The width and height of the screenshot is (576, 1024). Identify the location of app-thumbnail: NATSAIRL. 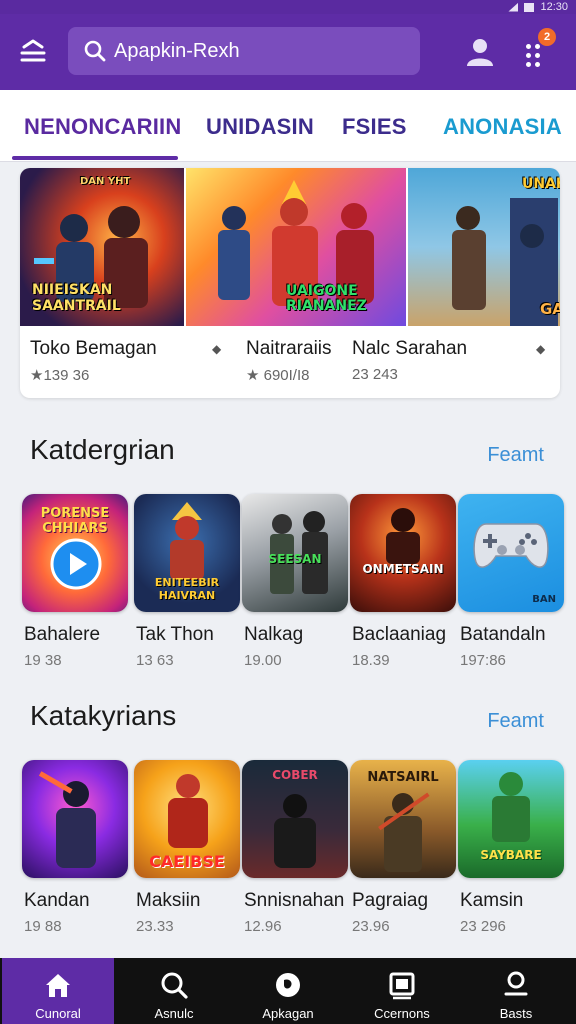
(403, 819).